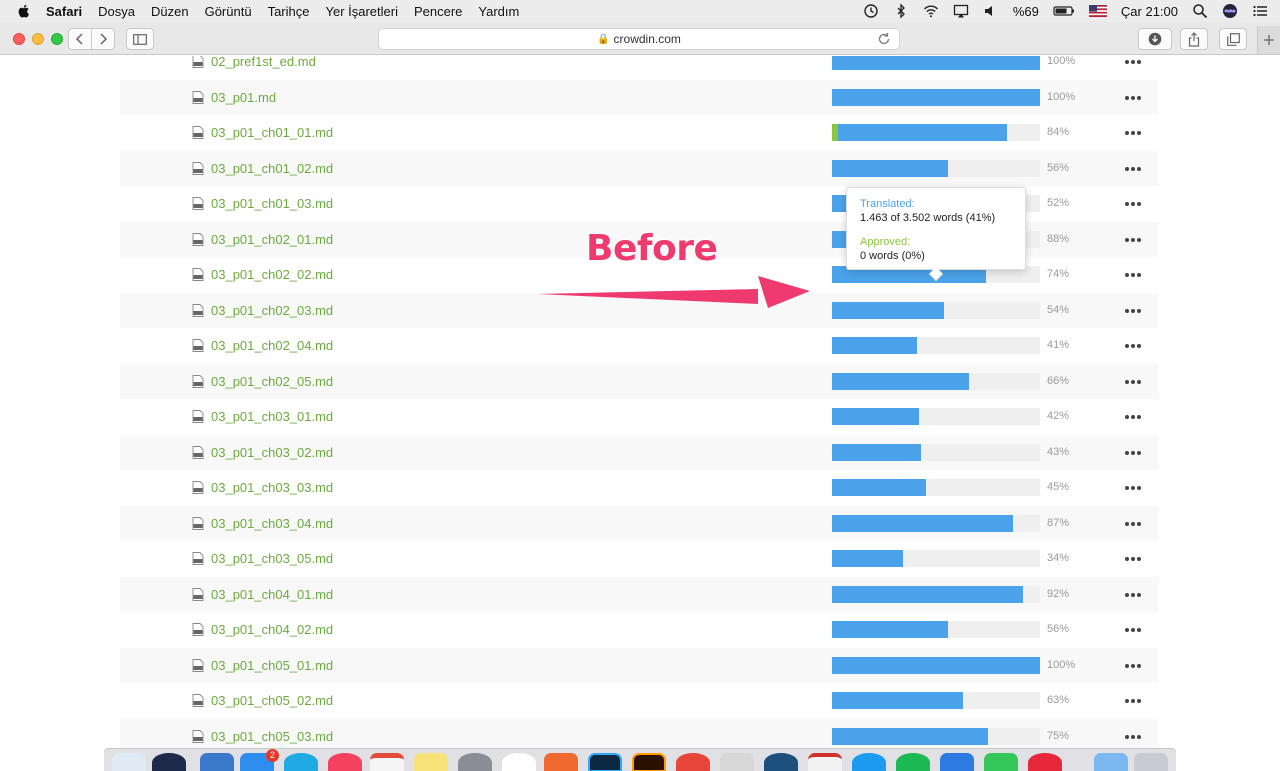  Describe the element at coordinates (931, 11) in the screenshot. I see `wifi-icon` at that location.